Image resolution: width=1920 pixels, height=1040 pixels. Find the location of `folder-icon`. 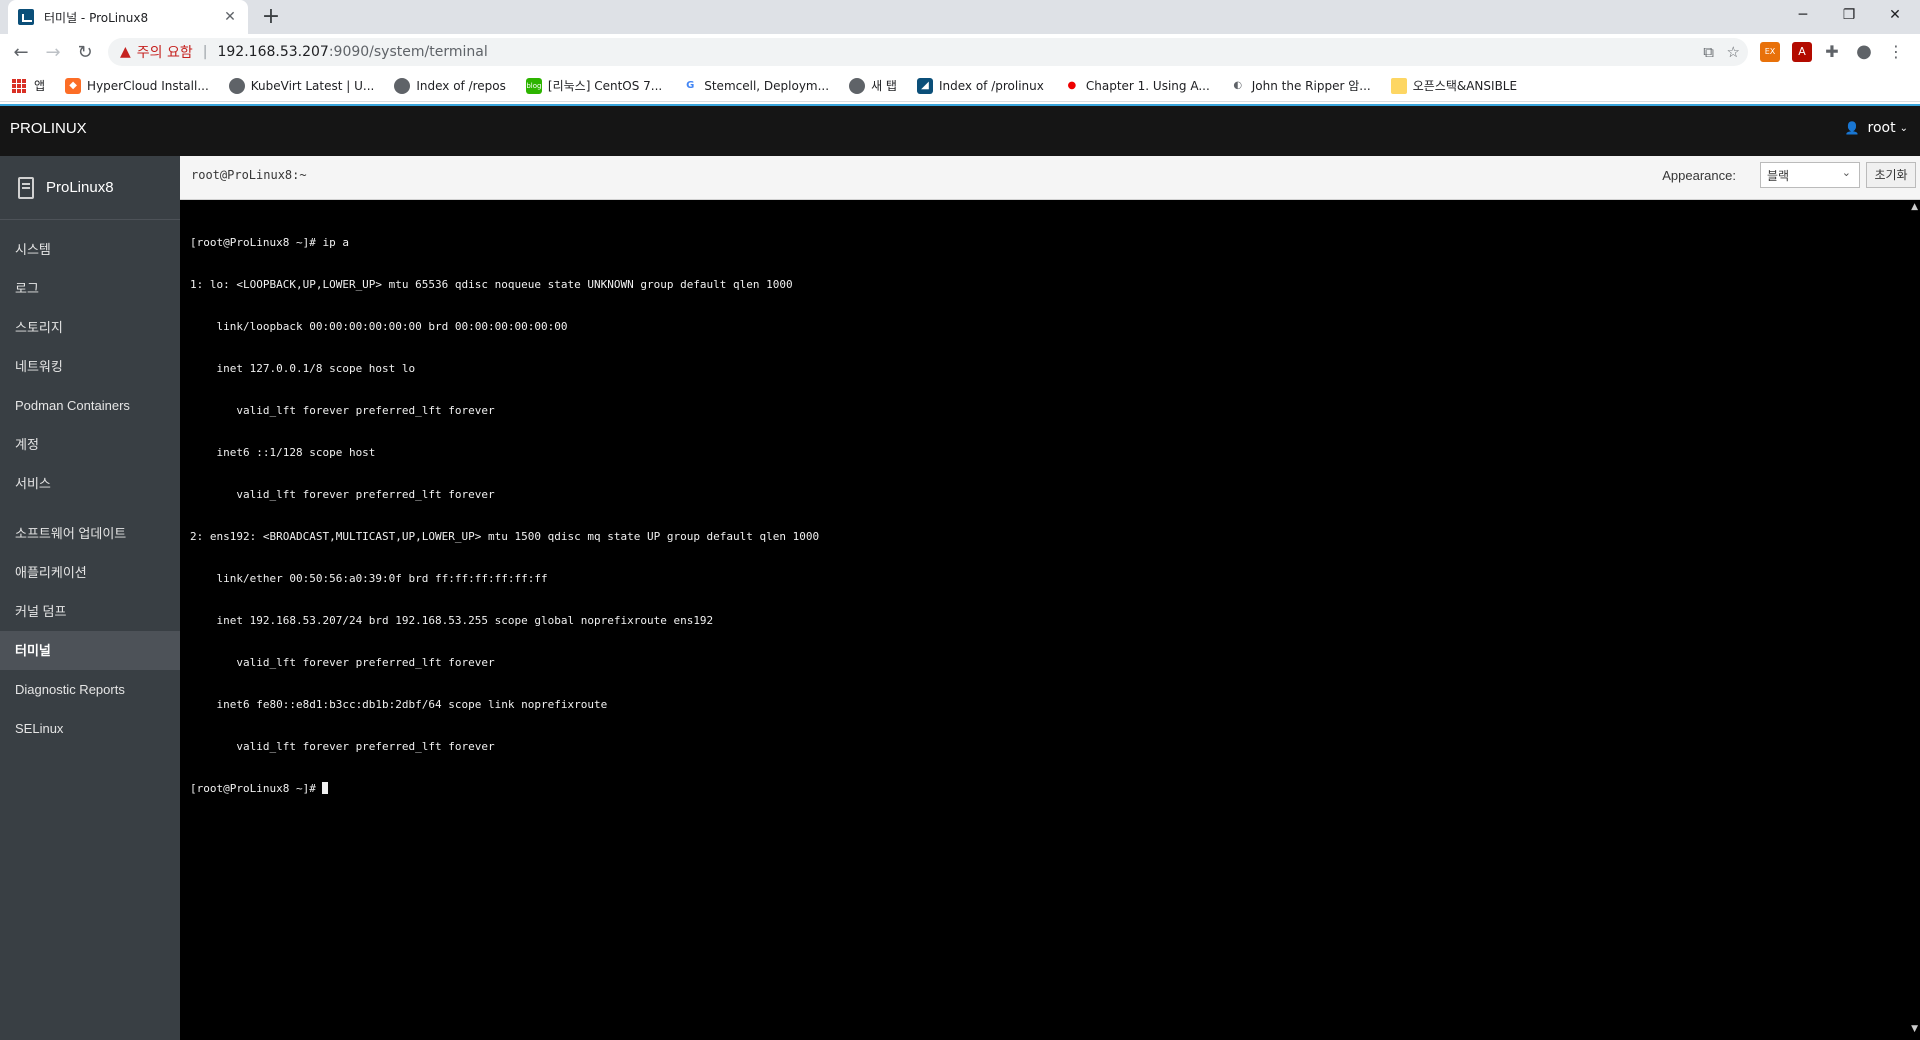

folder-icon is located at coordinates (1398, 85).